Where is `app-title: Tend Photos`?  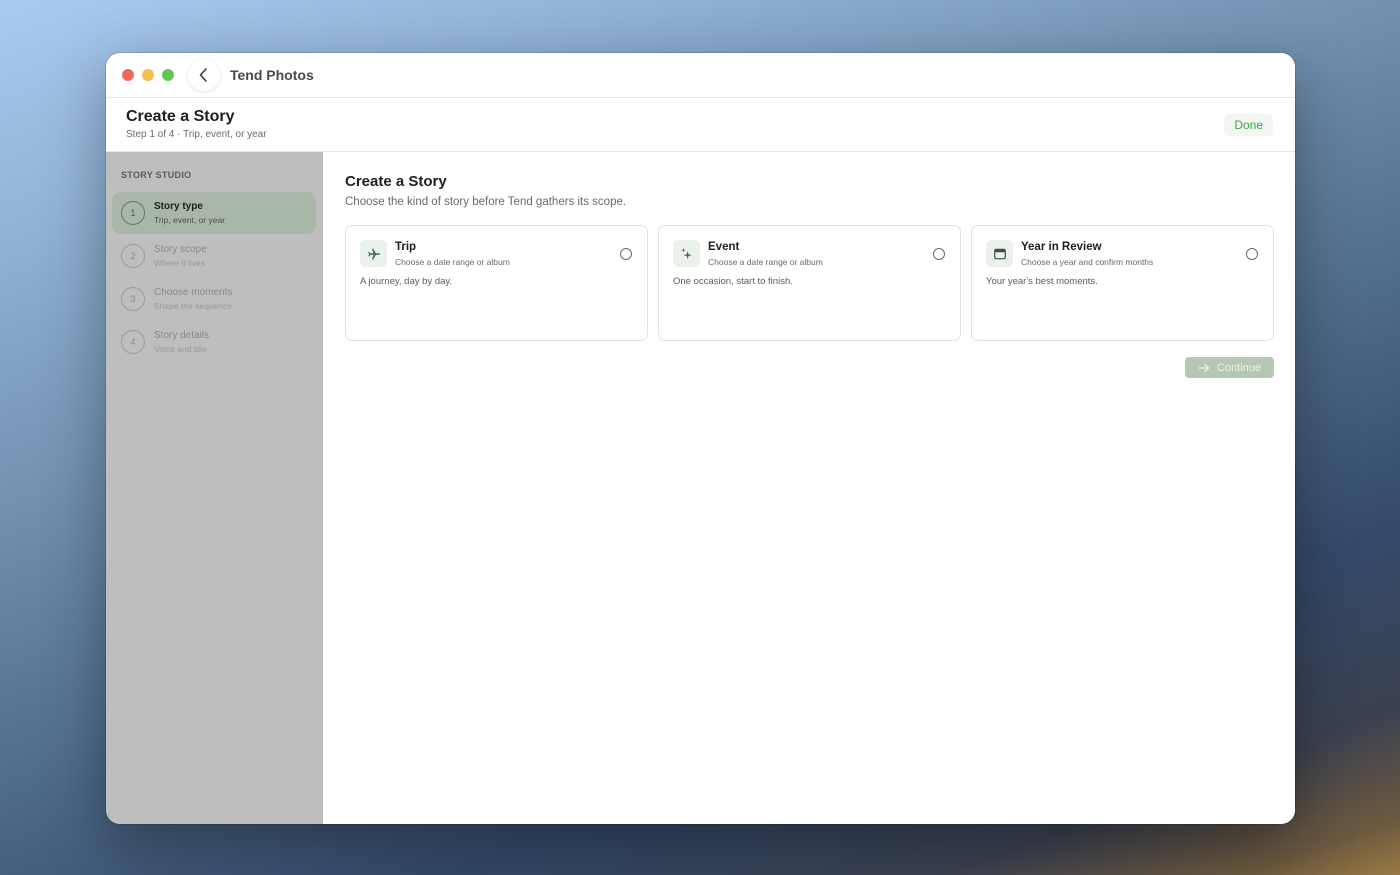
app-title: Tend Photos is located at coordinates (272, 75).